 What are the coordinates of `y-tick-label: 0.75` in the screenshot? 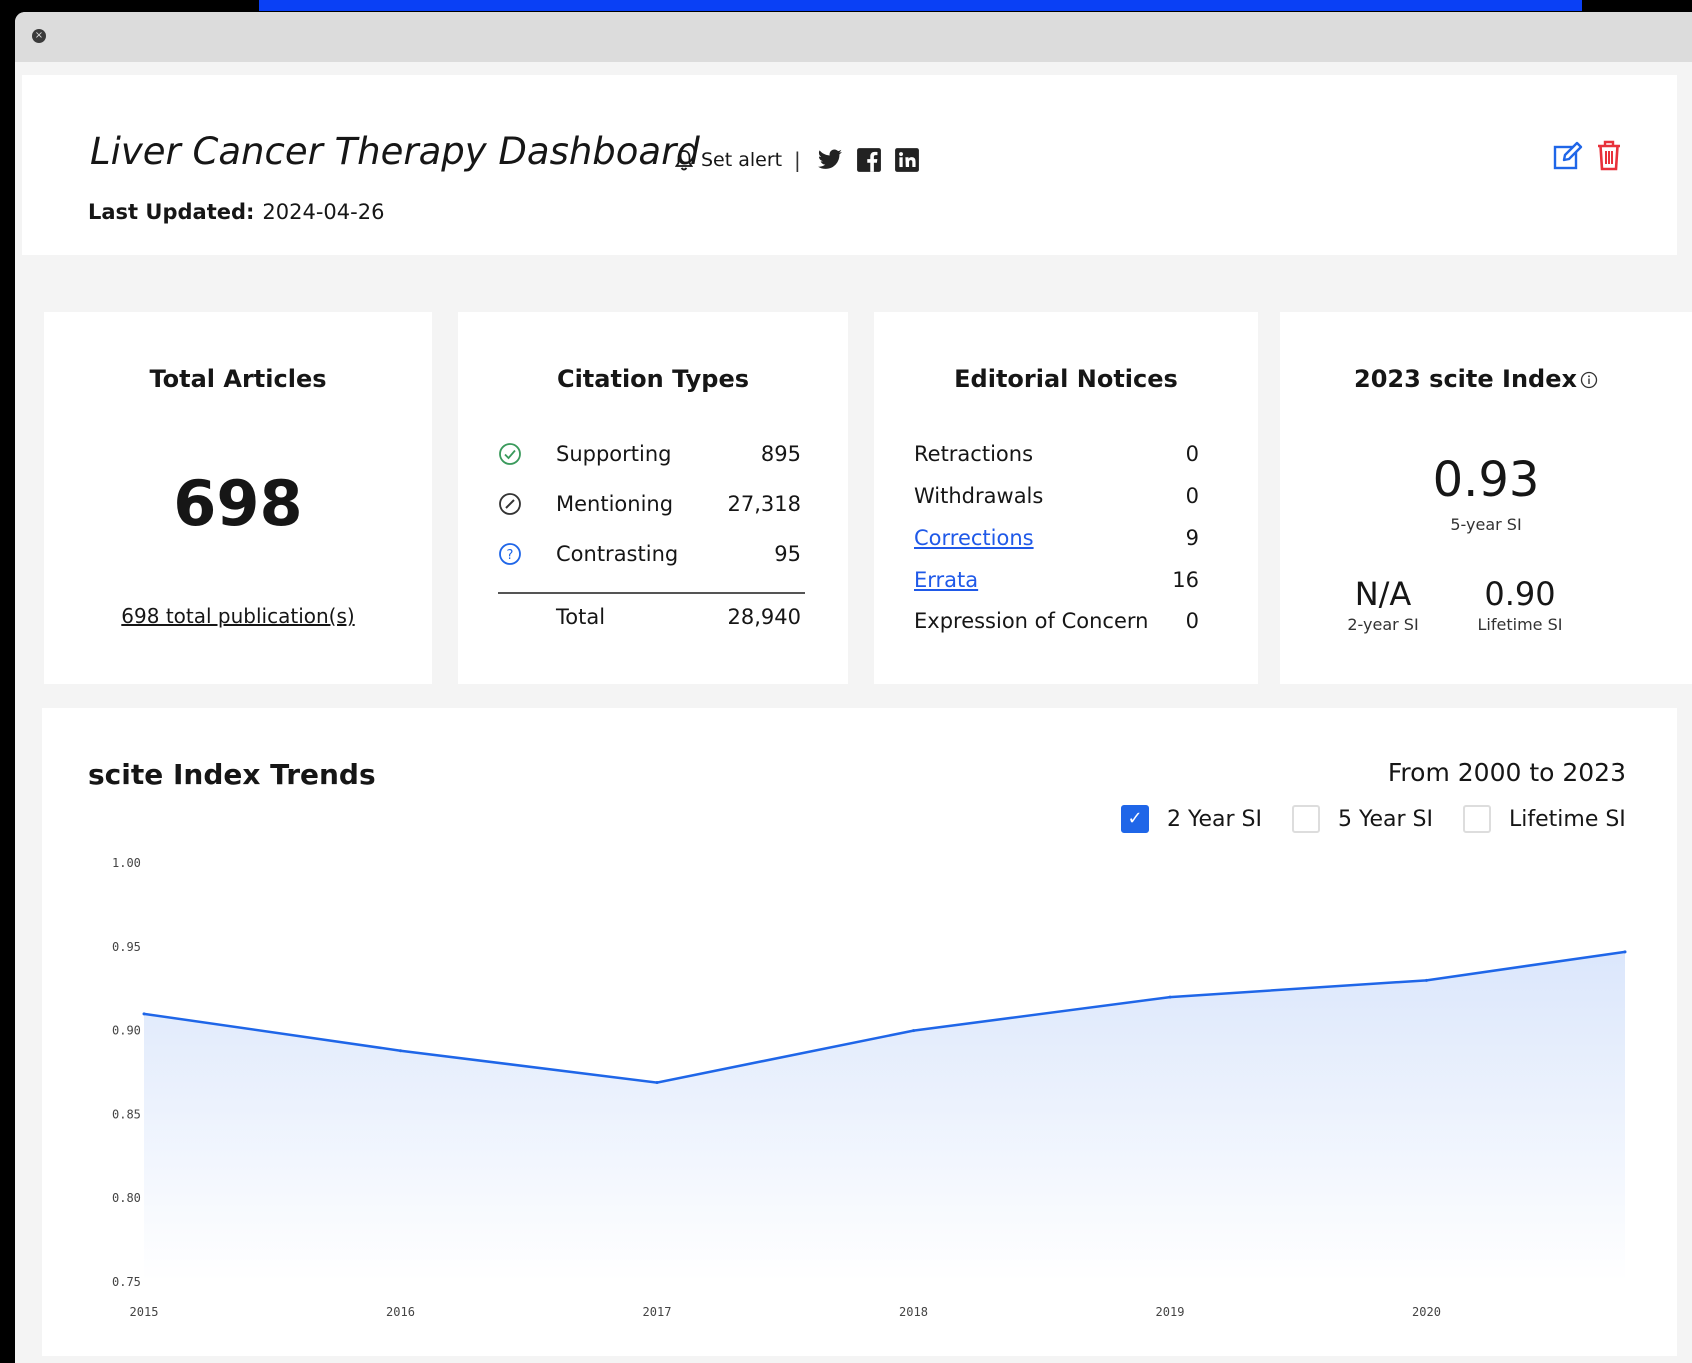 It's located at (126, 1282).